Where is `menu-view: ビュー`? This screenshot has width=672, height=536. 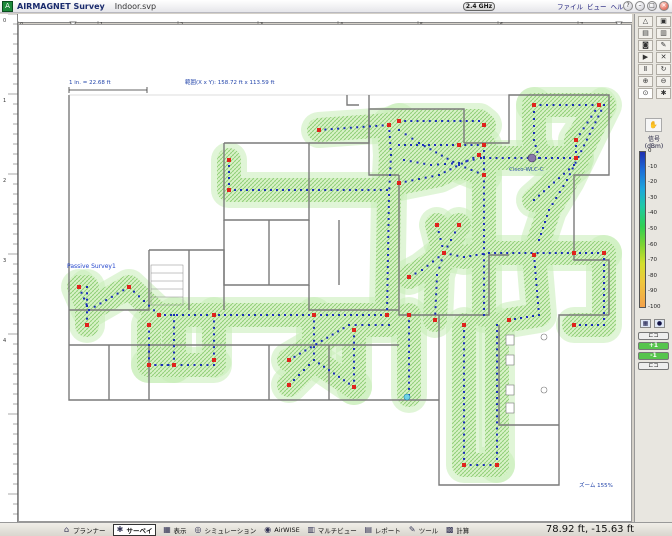 menu-view: ビュー is located at coordinates (597, 6).